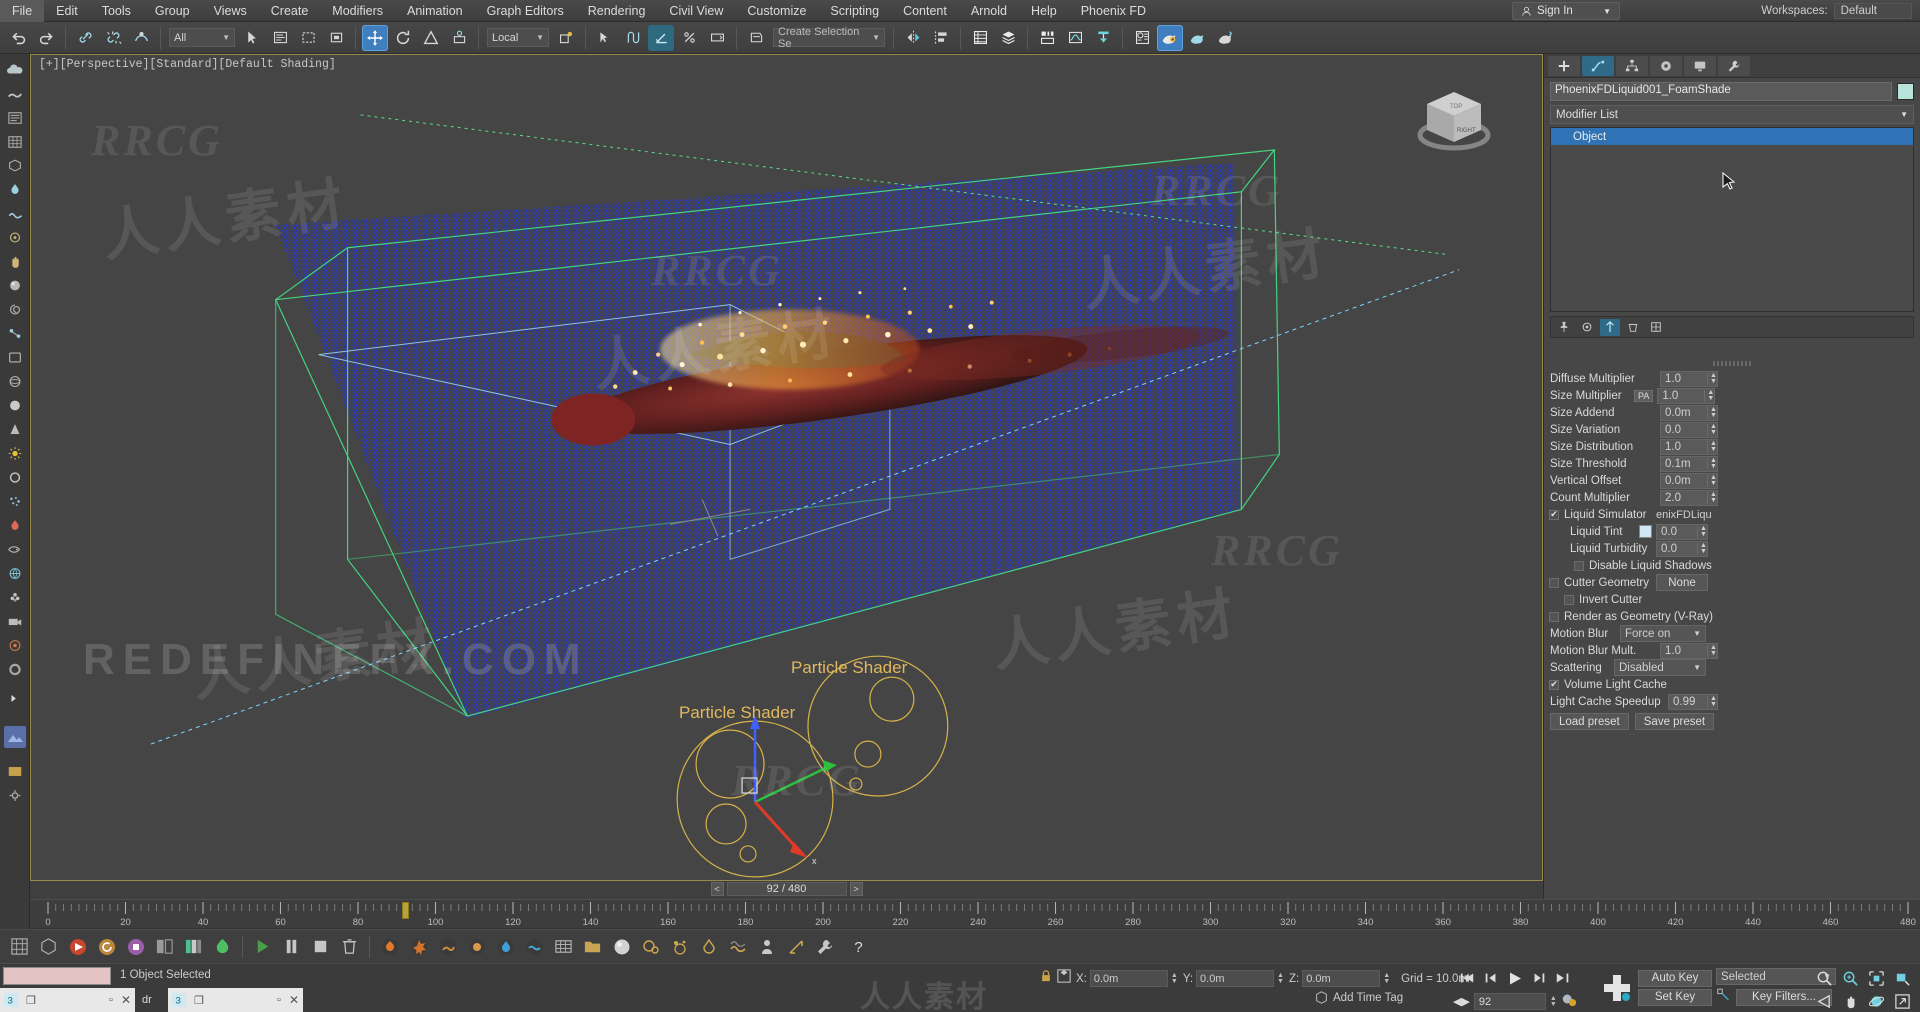 This screenshot has width=1920, height=1012. Describe the element at coordinates (67, 1000) in the screenshot. I see `taskbar-window-1: 3 ❐ ▫ ✕` at that location.